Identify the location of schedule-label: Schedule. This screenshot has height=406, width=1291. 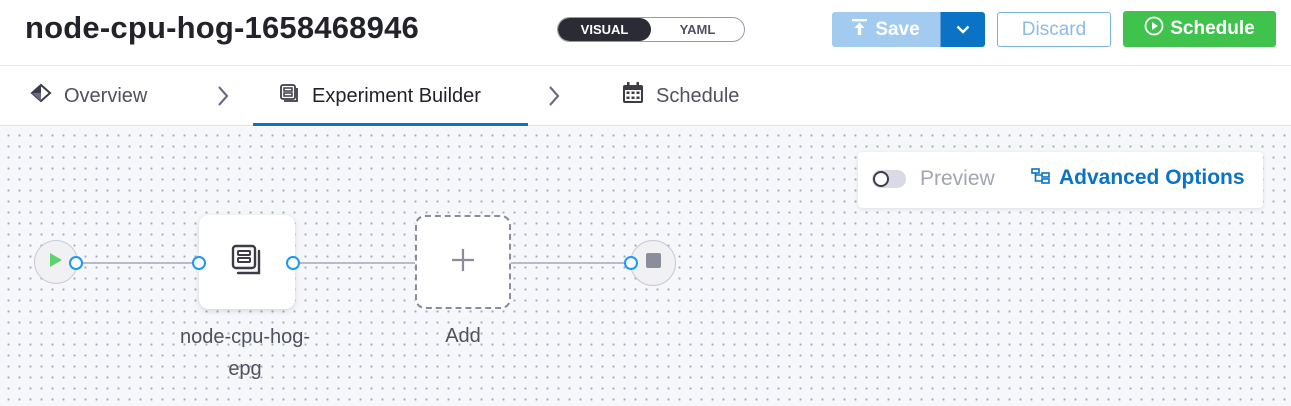
(1212, 28).